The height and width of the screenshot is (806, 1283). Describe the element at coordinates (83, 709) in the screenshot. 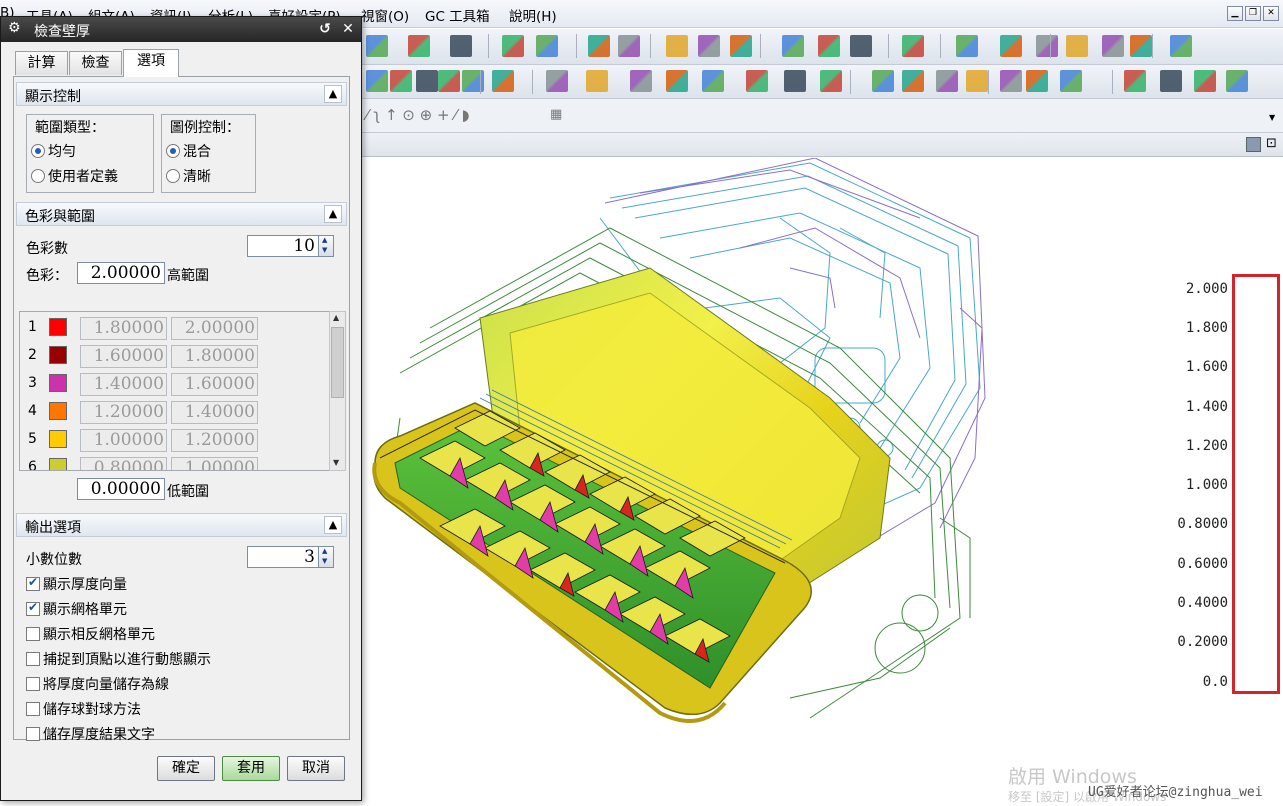

I see `checkbox-save-ball-method: 儲存球對球方法` at that location.